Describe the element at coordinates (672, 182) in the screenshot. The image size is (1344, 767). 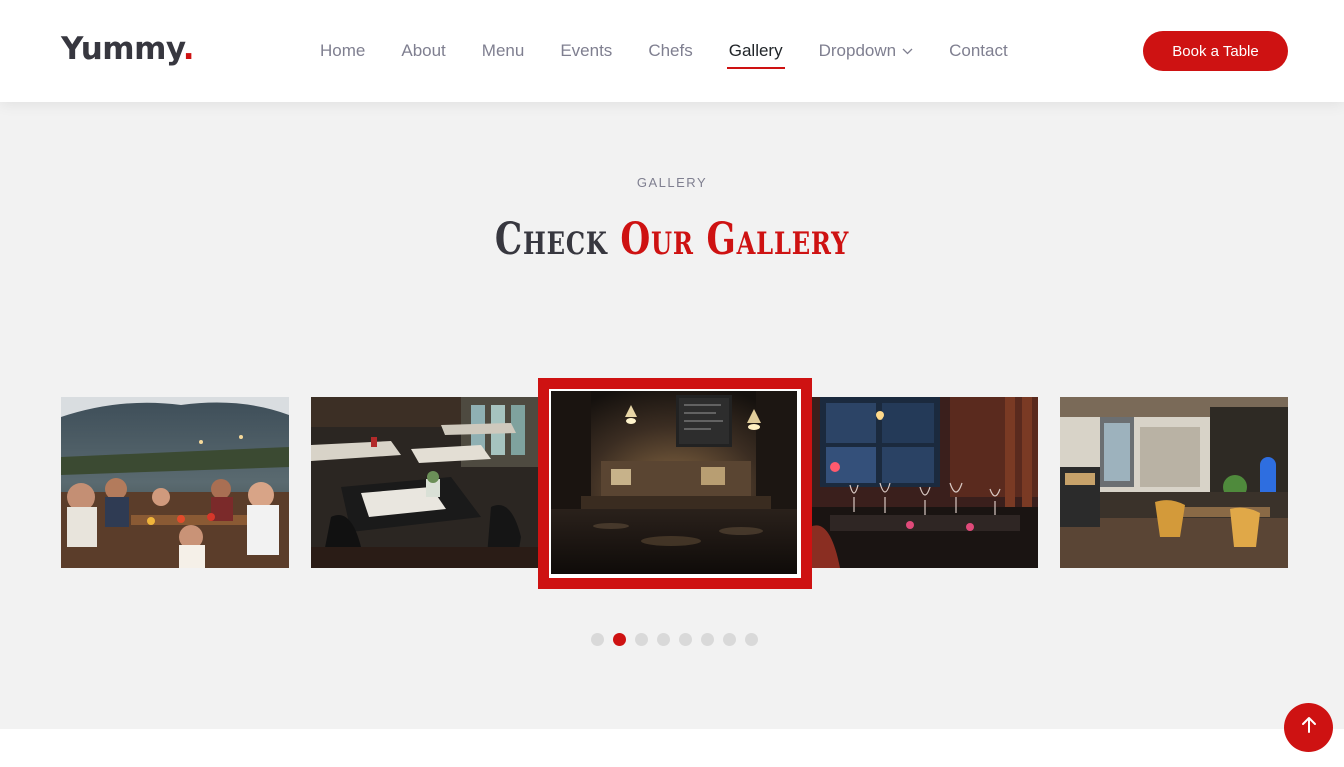
I see `section-subtitle: GALLERY` at that location.